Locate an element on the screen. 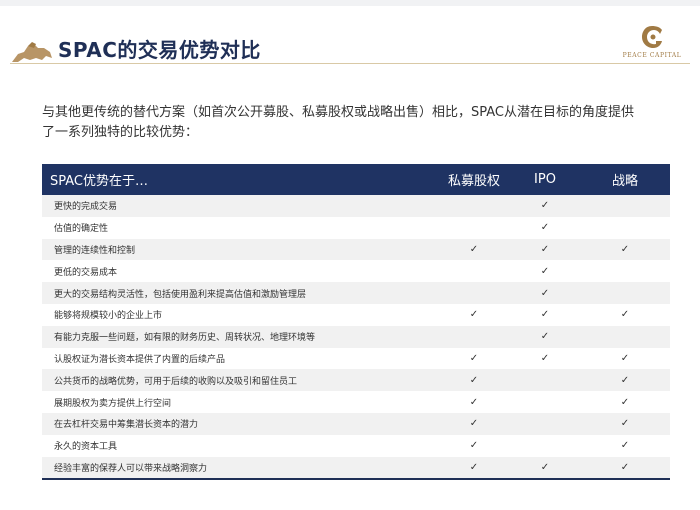 This screenshot has height=510, width=700. row-label: 在去杠杆交易中筹集潜长资本的潜力 is located at coordinates (126, 425).